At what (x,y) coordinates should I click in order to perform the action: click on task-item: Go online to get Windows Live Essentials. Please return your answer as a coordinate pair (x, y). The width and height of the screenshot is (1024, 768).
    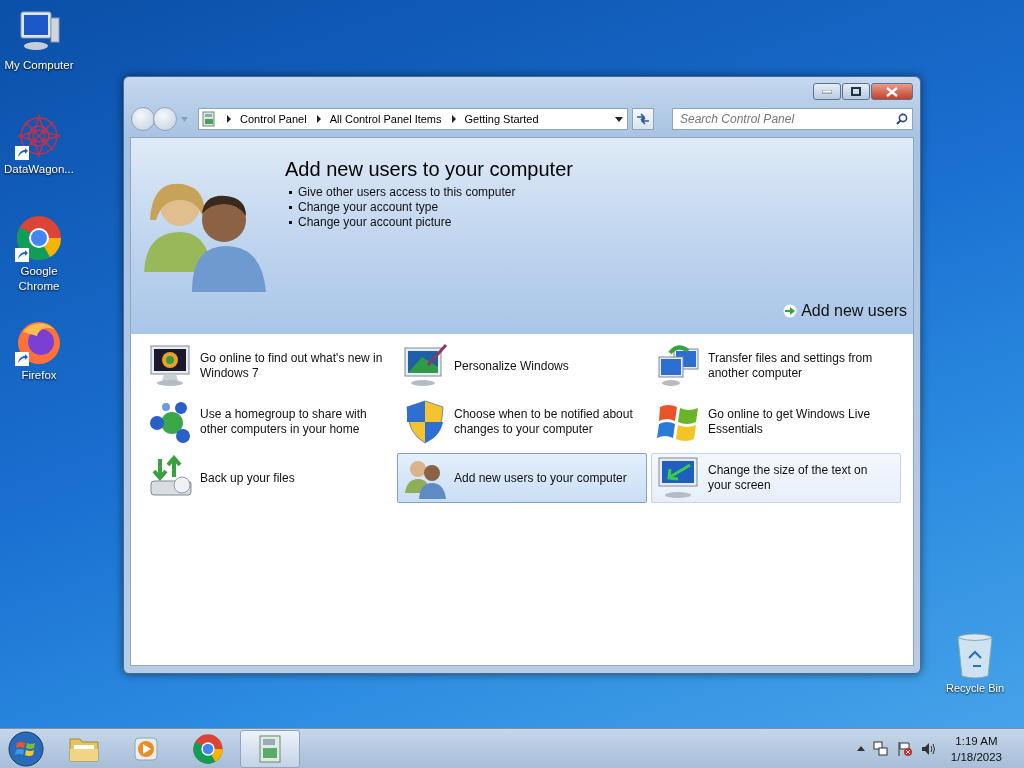
    Looking at the image, I should click on (776, 422).